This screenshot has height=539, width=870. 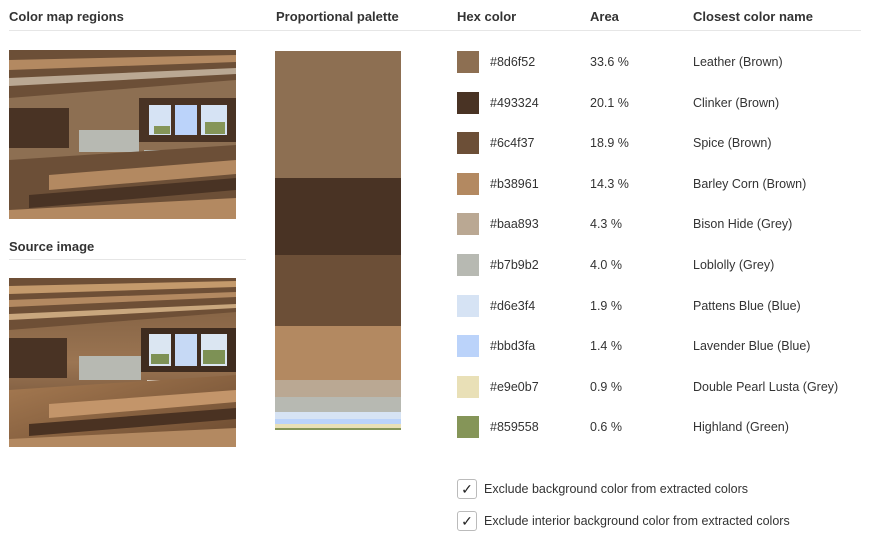 What do you see at coordinates (66, 16) in the screenshot?
I see `color-map-regions-heading: Color map regions` at bounding box center [66, 16].